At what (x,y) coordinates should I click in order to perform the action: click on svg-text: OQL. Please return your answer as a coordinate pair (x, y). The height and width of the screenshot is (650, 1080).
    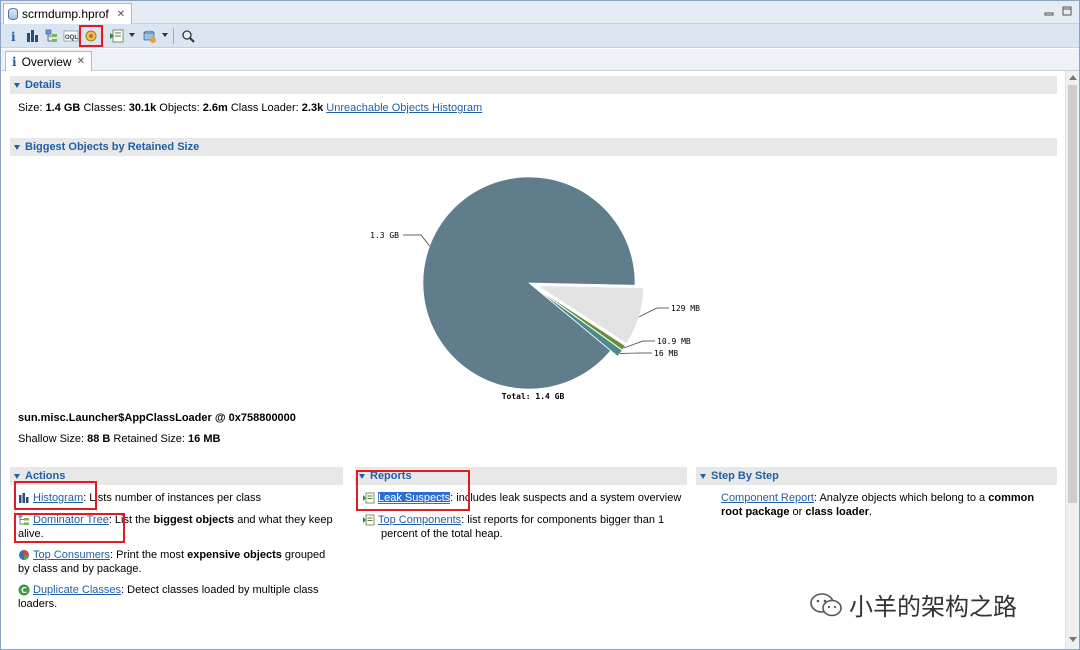
    Looking at the image, I should click on (71, 38).